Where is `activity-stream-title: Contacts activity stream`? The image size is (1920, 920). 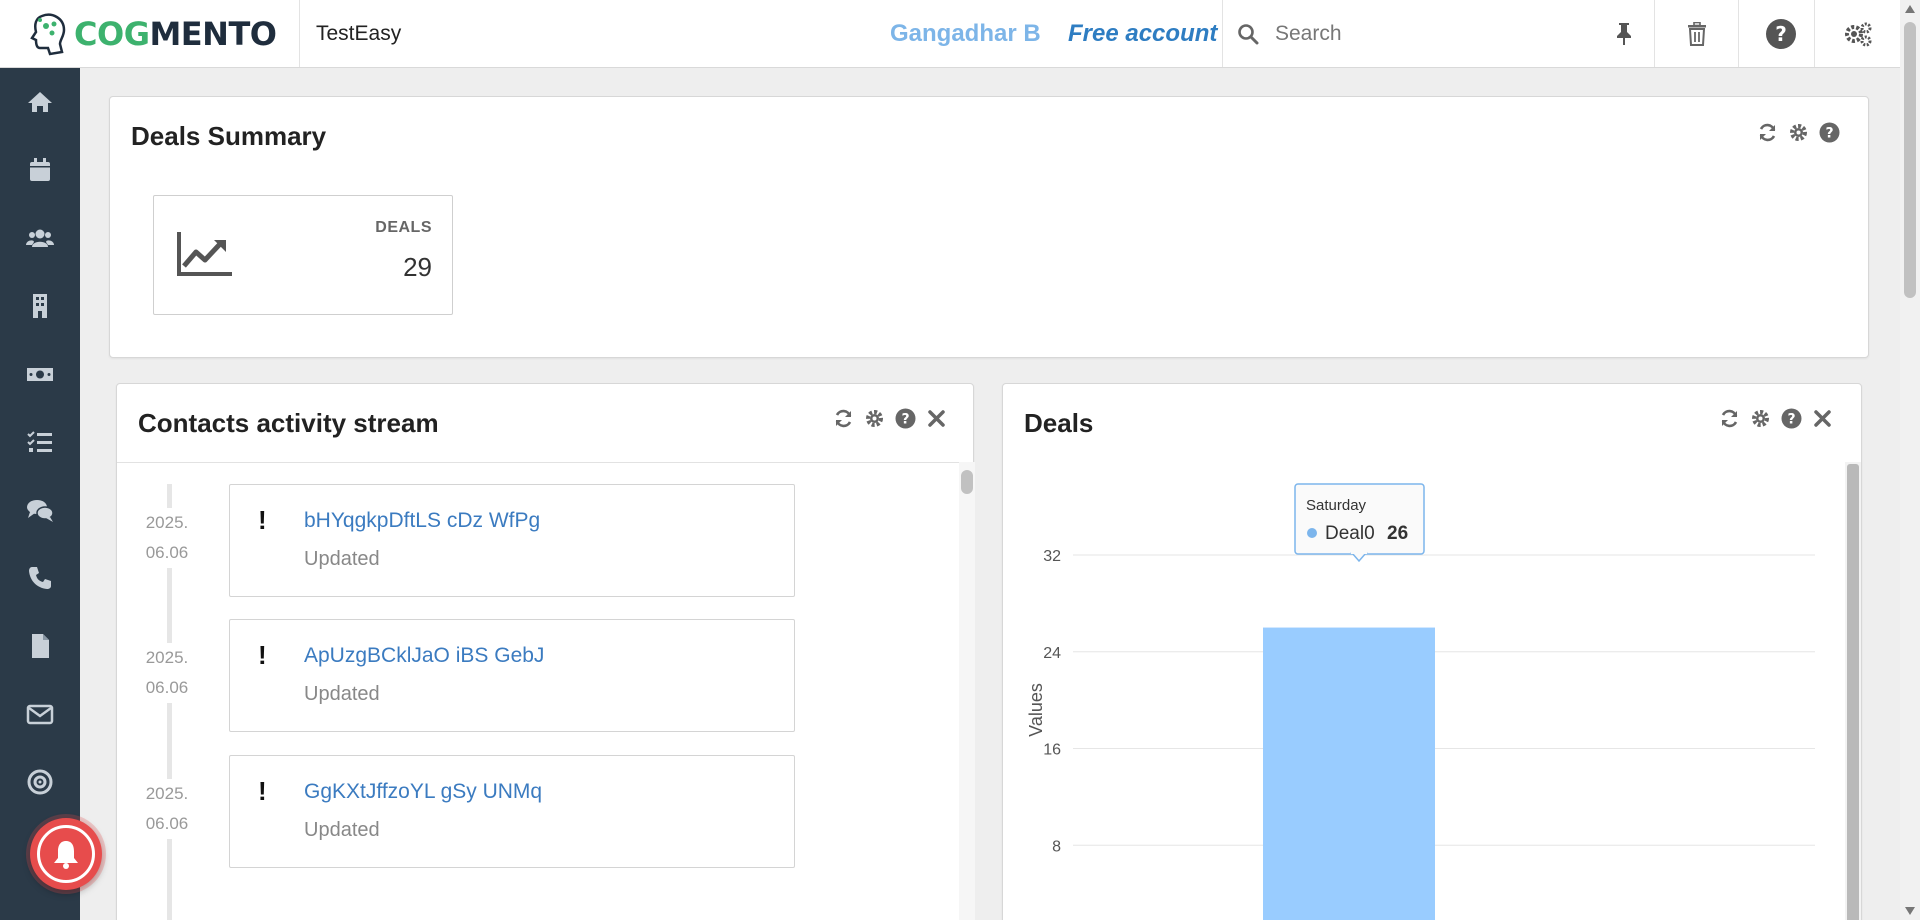
activity-stream-title: Contacts activity stream is located at coordinates (288, 423).